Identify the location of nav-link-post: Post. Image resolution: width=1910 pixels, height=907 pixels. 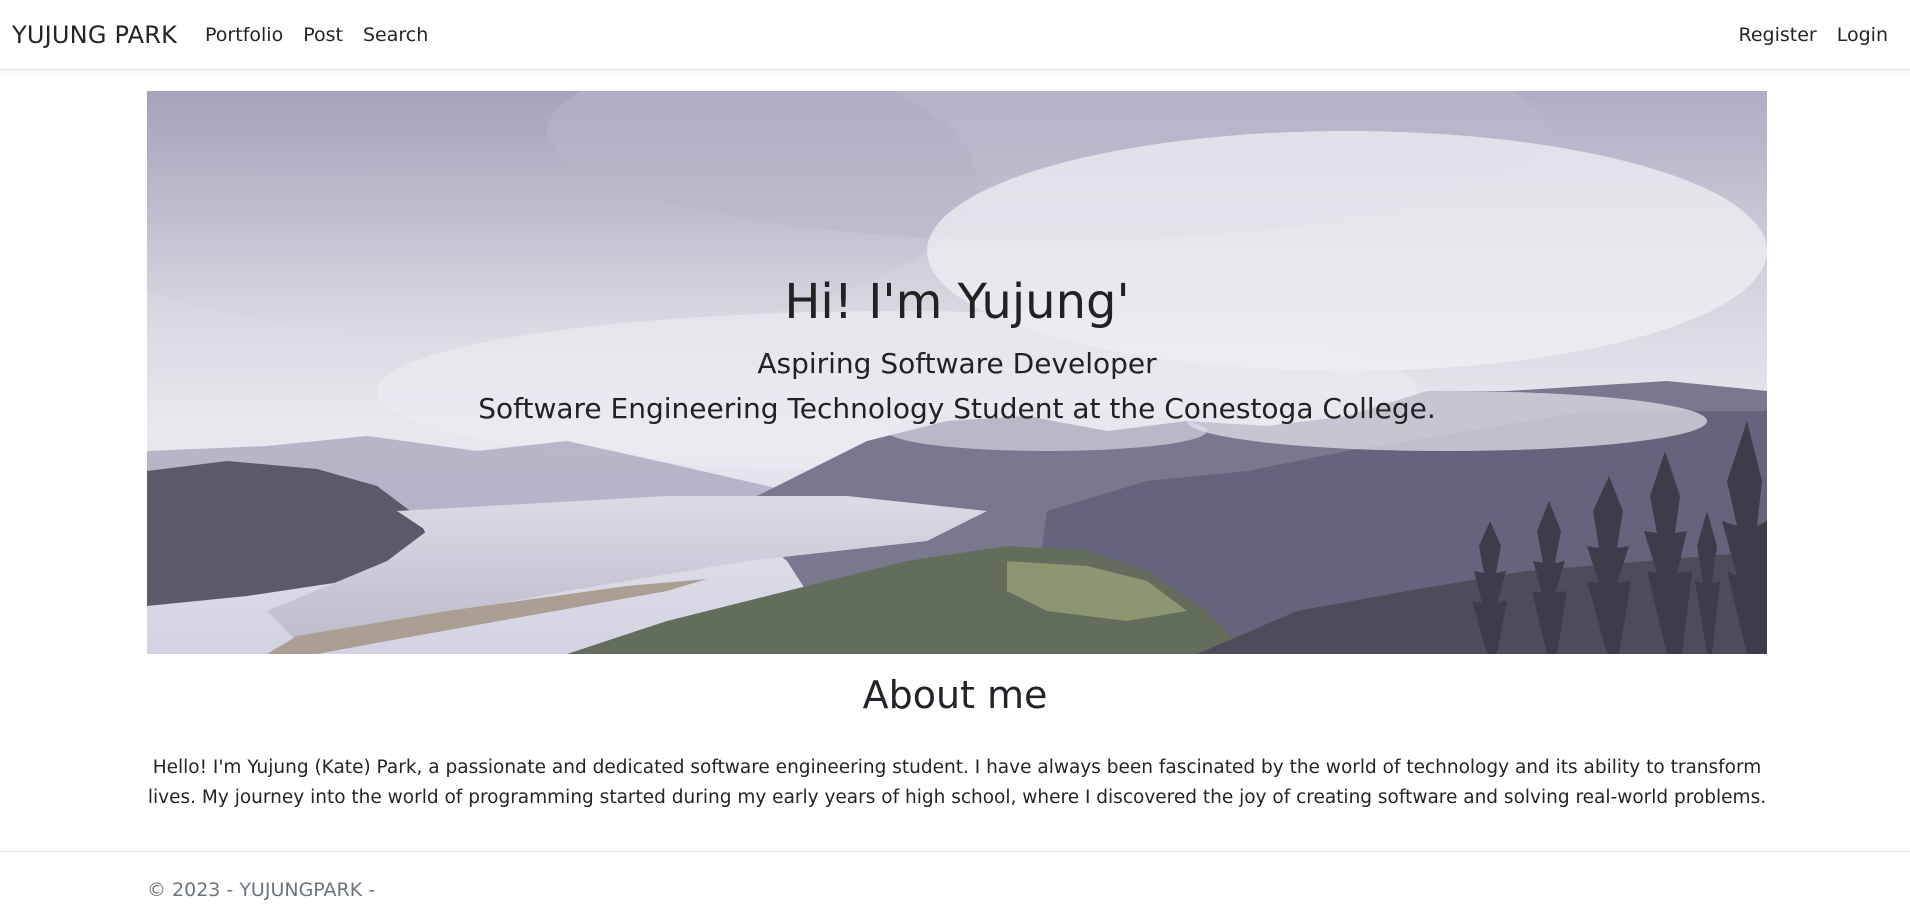
(323, 35).